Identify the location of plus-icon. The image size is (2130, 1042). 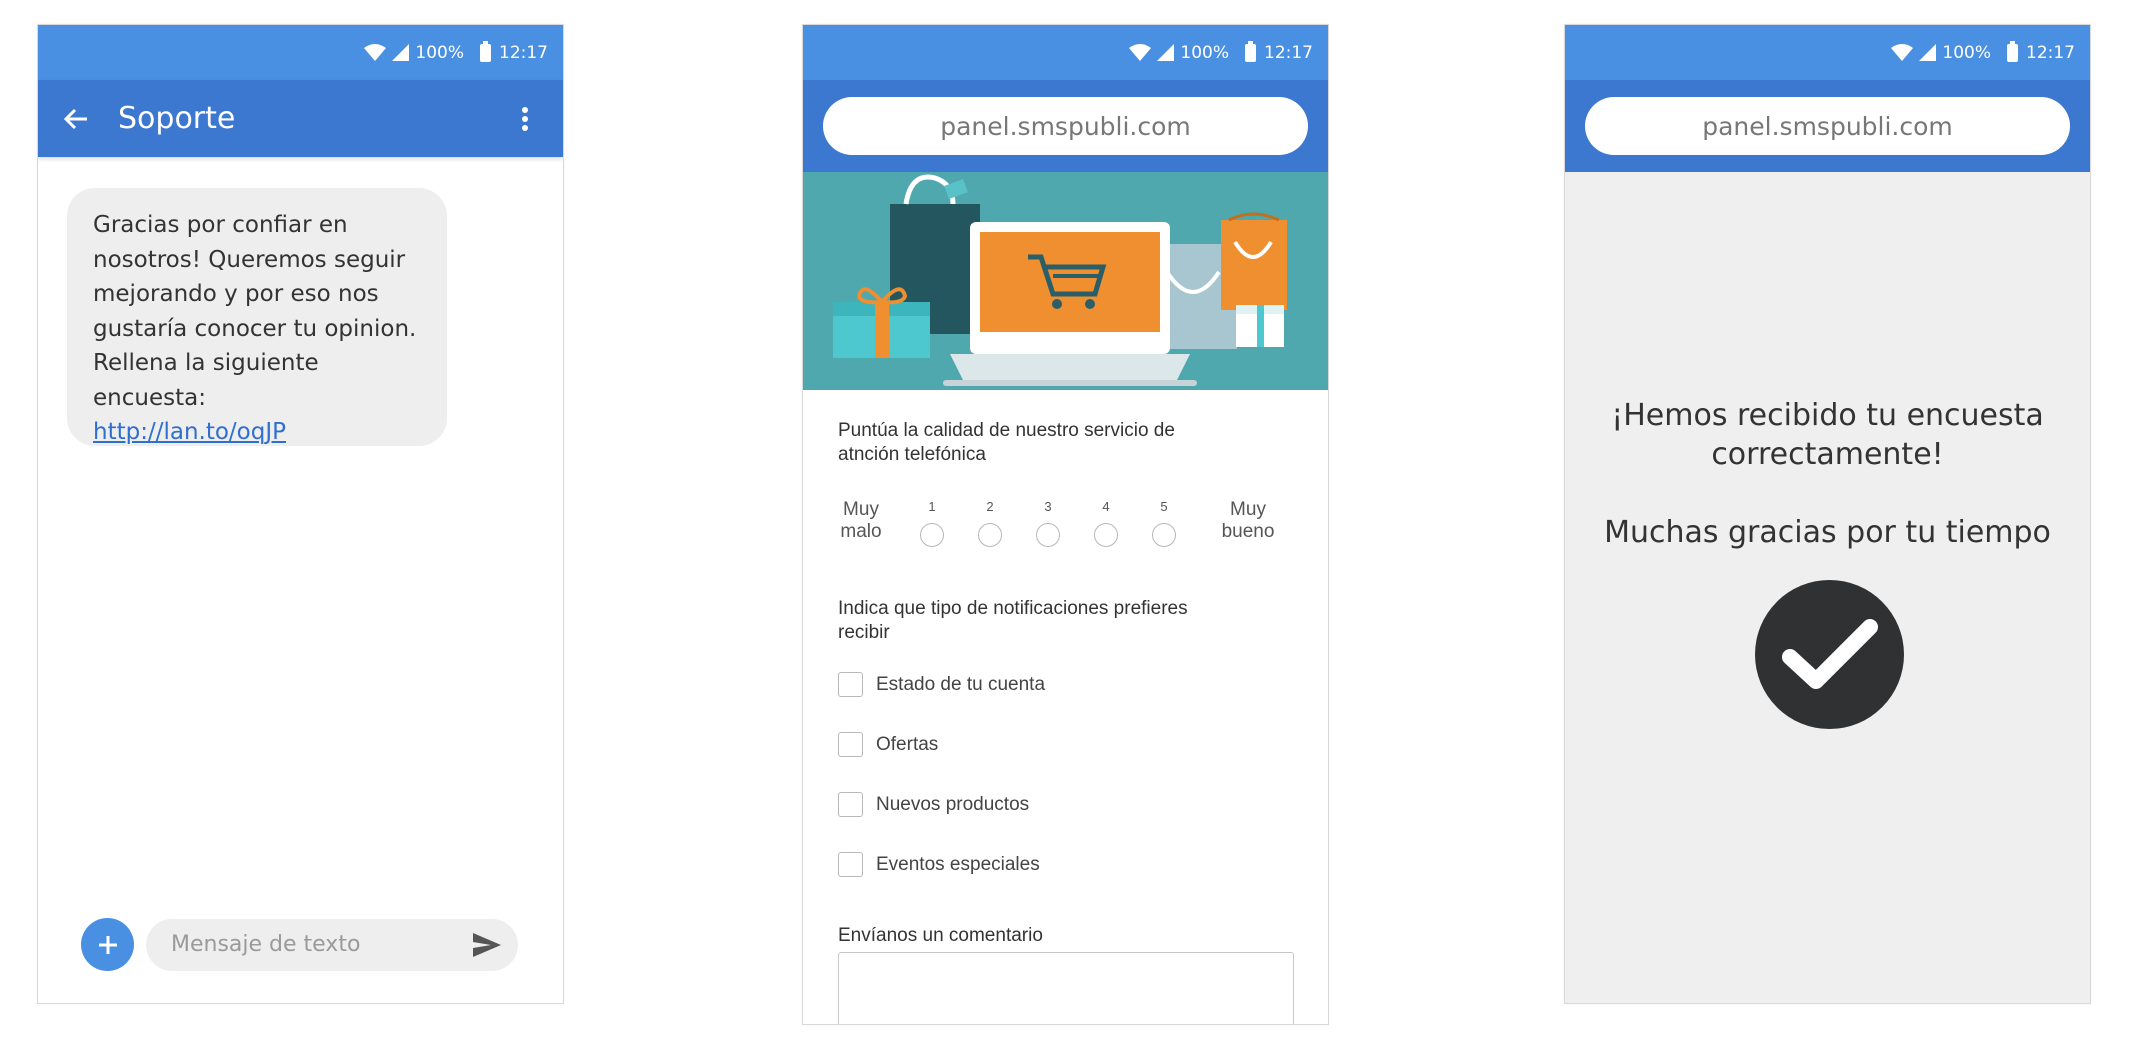
(107, 944).